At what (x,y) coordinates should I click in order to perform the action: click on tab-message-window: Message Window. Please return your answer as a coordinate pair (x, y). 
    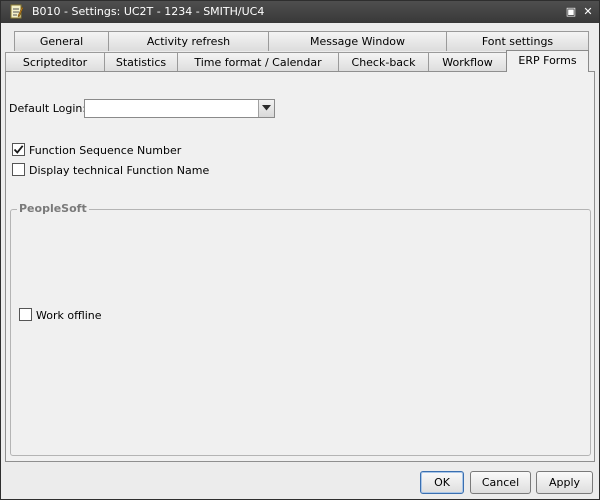
    Looking at the image, I should click on (357, 41).